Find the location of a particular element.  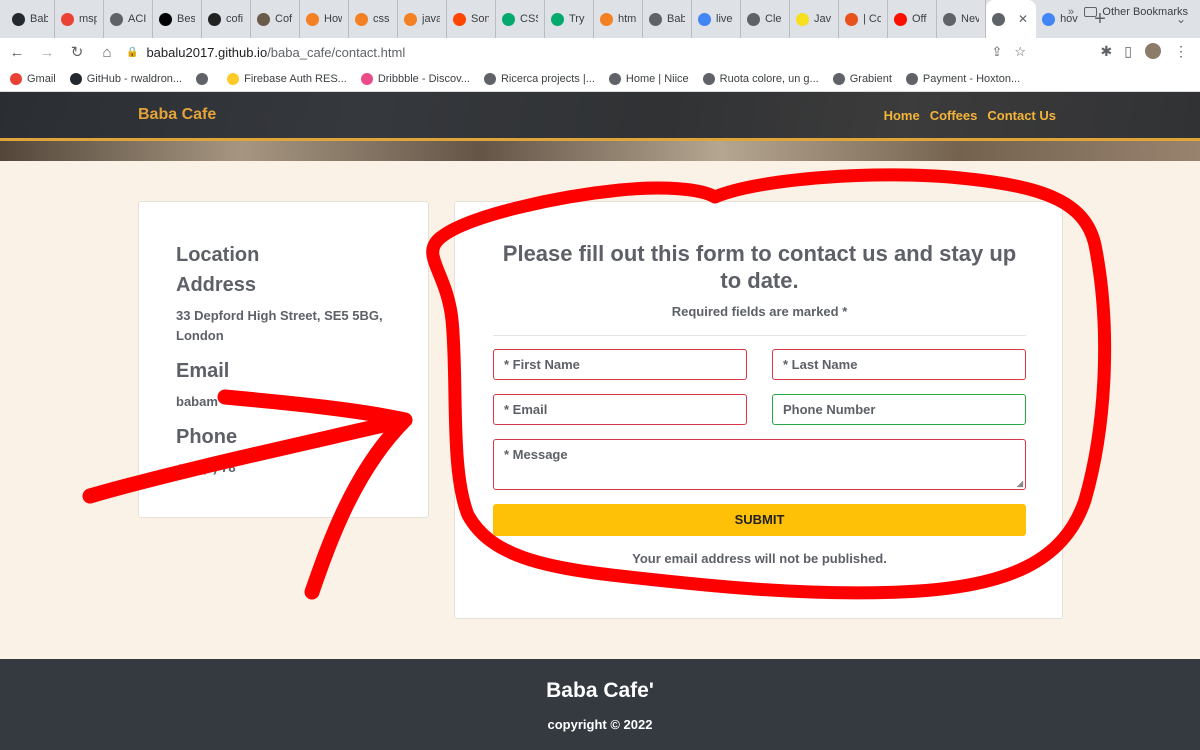

browser-tab: ACI is located at coordinates (128, 19).